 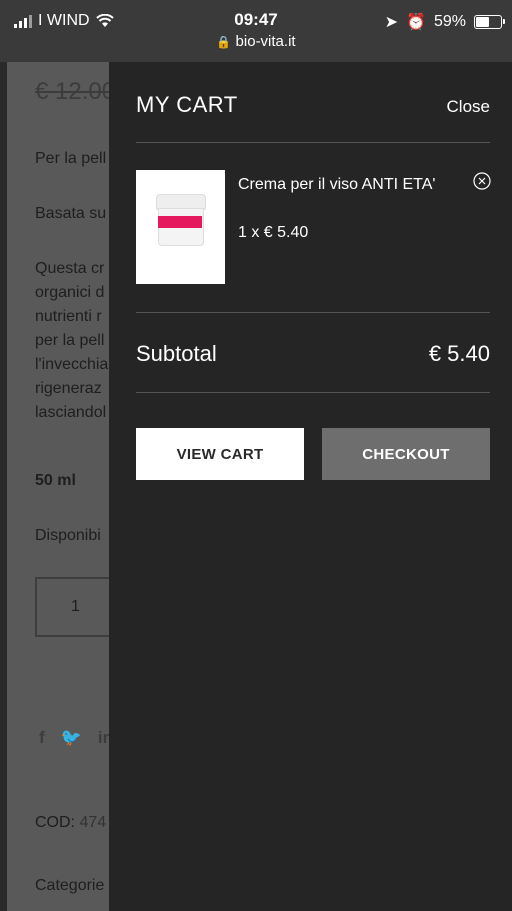 What do you see at coordinates (68, 388) in the screenshot?
I see `description-line: rigeneraz` at bounding box center [68, 388].